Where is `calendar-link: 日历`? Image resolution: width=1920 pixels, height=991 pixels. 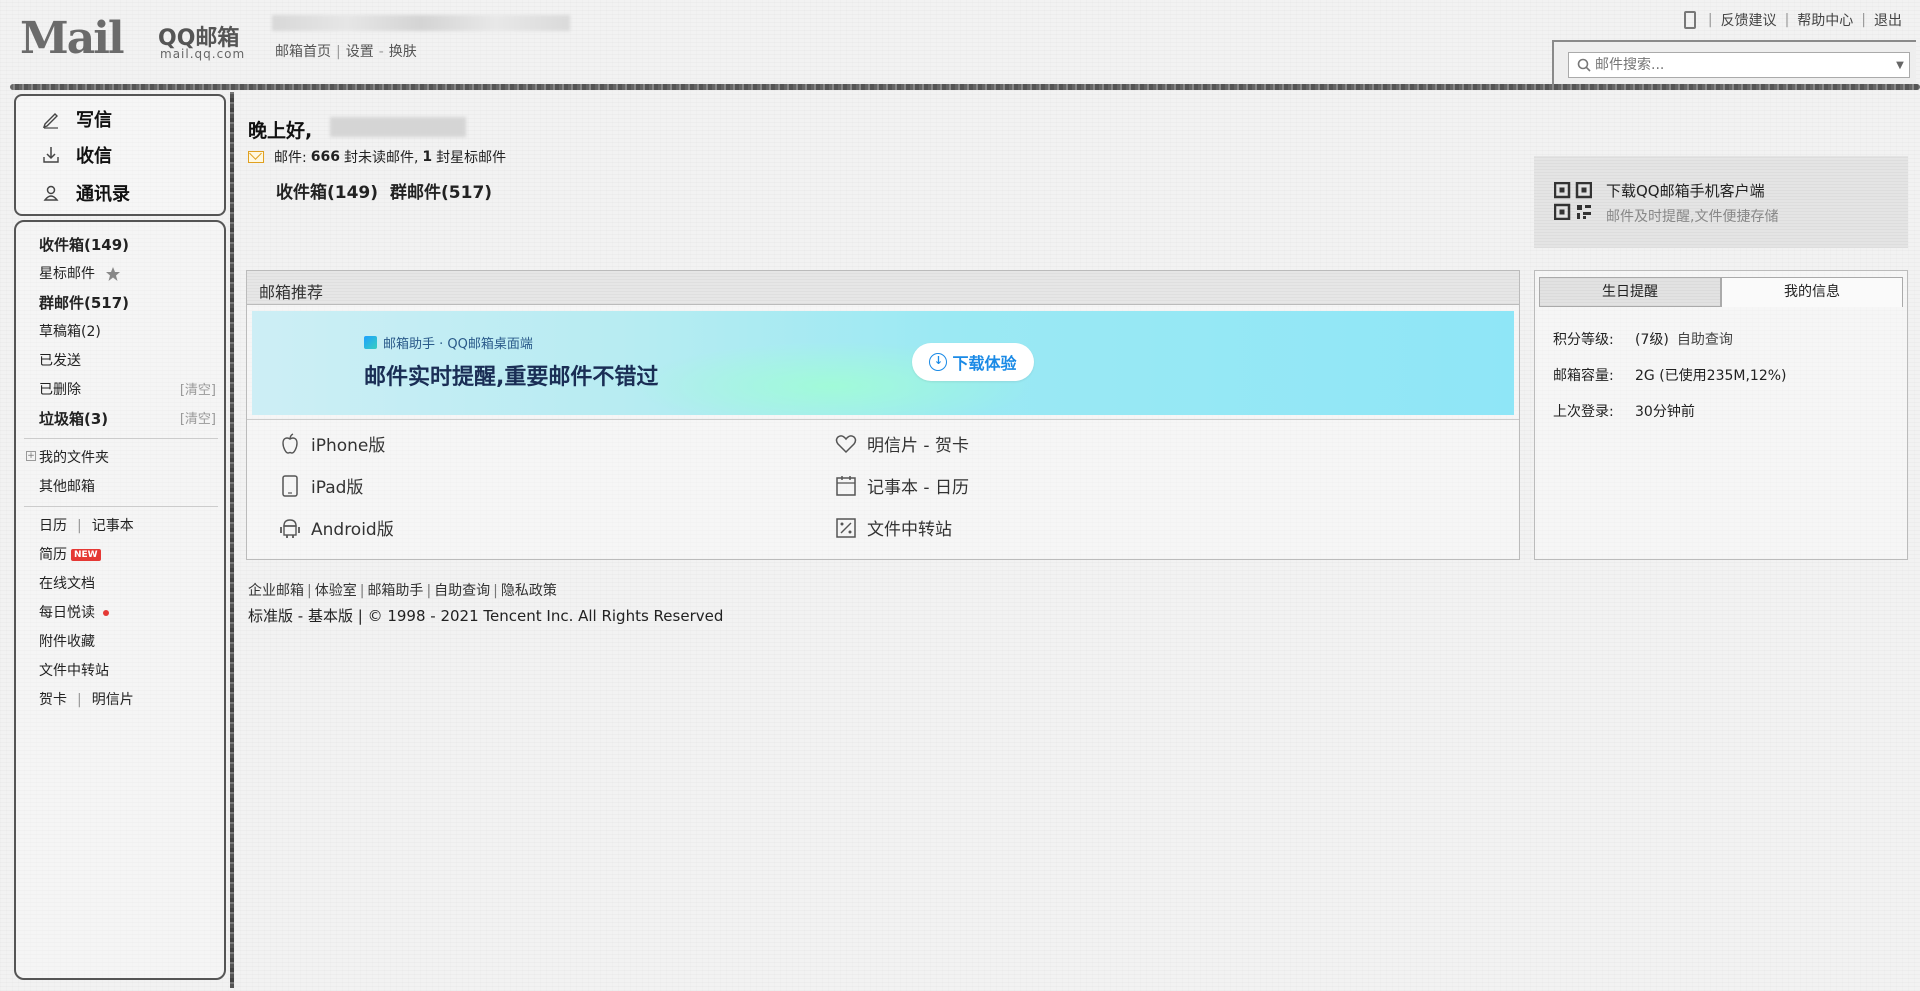 calendar-link: 日历 is located at coordinates (53, 526).